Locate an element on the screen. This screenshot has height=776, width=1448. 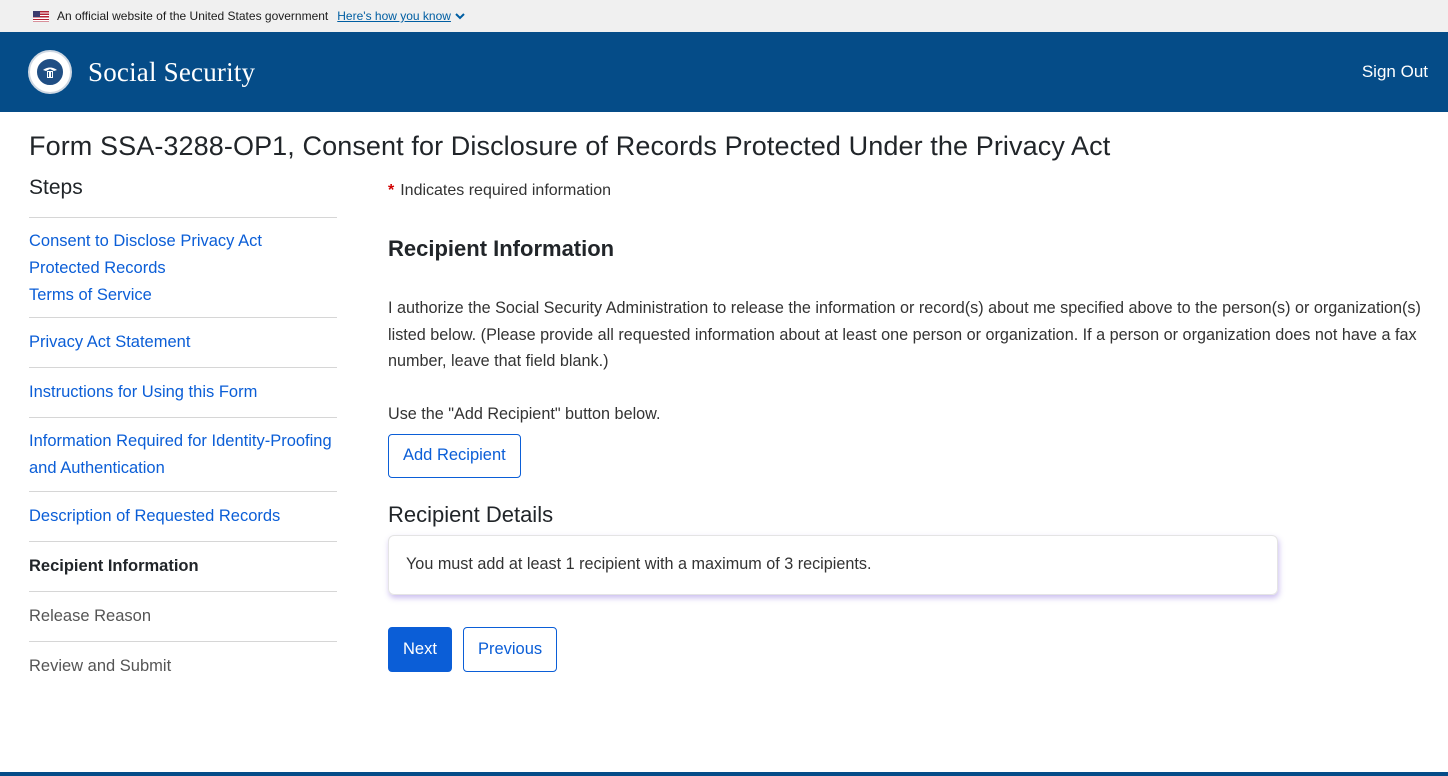
footer-rule is located at coordinates (724, 774).